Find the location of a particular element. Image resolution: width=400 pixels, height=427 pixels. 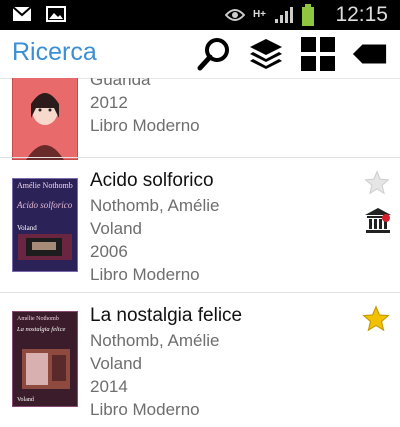

book-cover: Amélie Nothomb Acido solforico Voland is located at coordinates (45, 225).